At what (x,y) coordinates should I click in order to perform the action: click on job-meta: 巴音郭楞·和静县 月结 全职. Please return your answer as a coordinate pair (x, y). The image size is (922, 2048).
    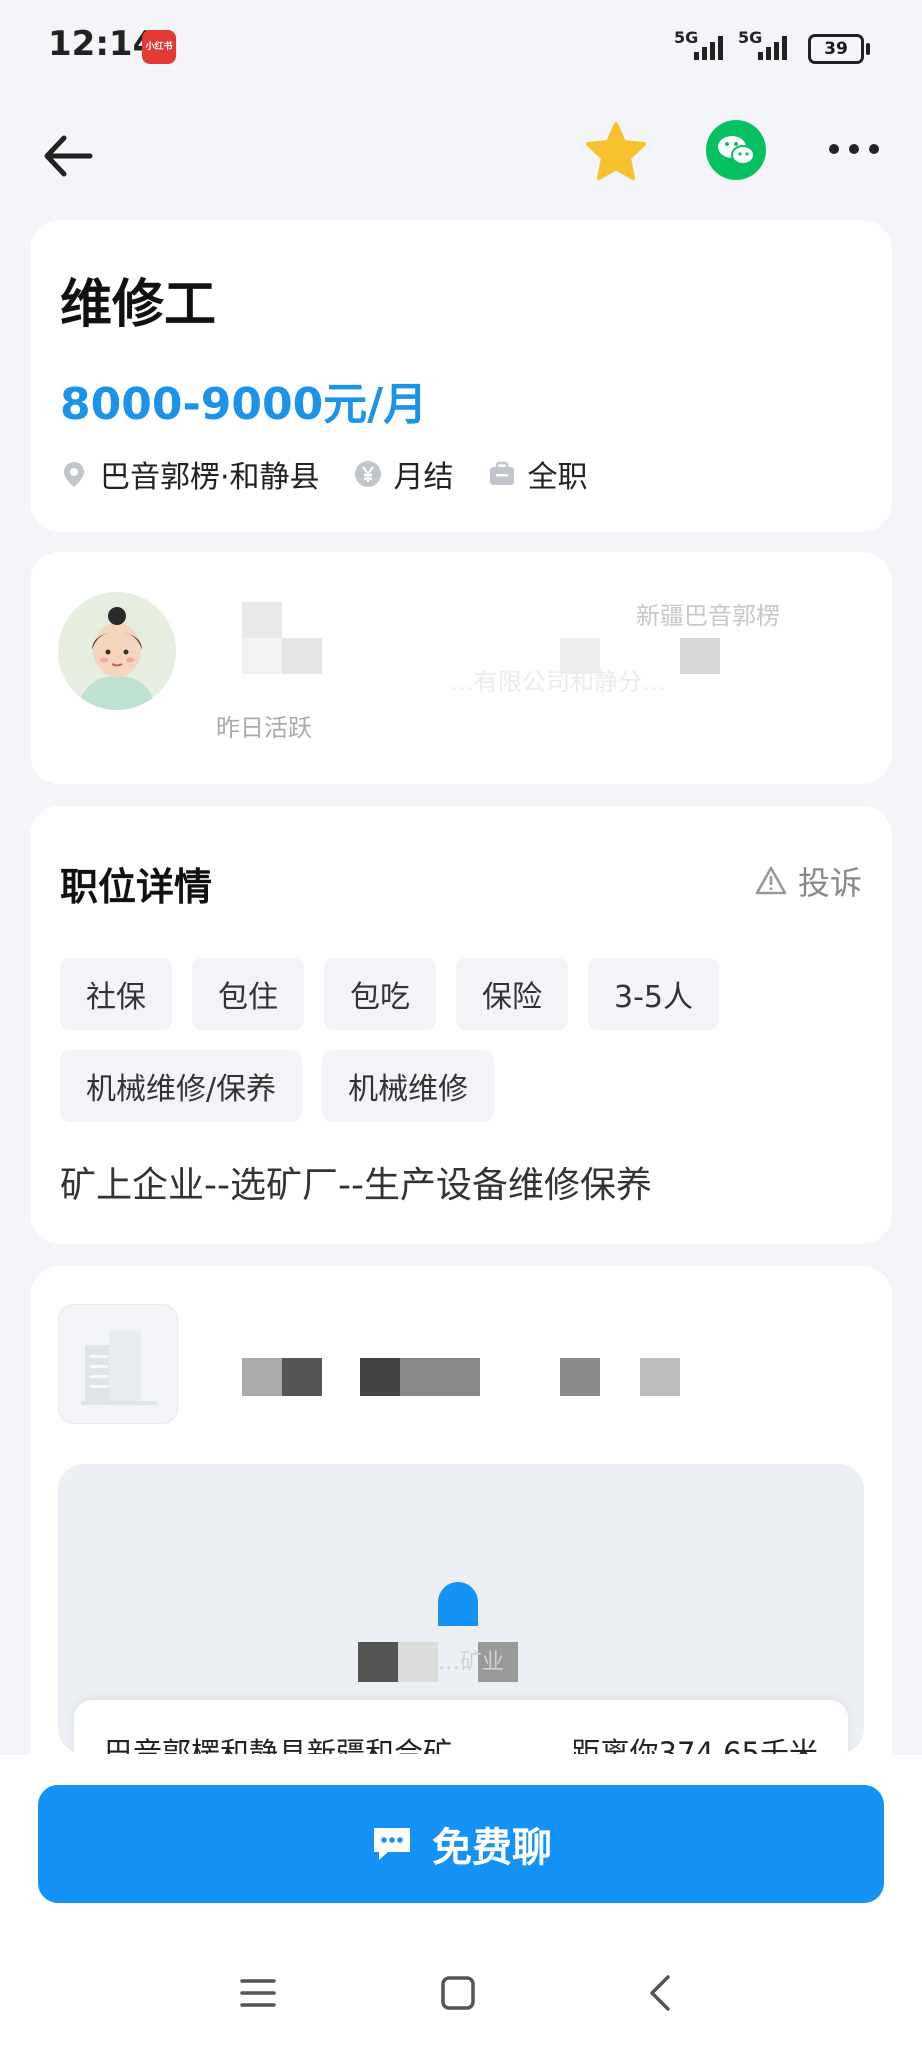
    Looking at the image, I should click on (341, 474).